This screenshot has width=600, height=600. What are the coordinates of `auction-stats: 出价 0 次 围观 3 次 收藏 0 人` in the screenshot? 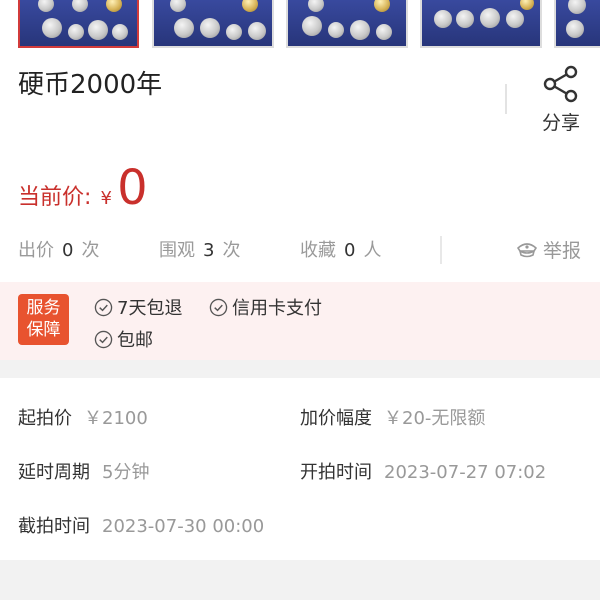 It's located at (300, 251).